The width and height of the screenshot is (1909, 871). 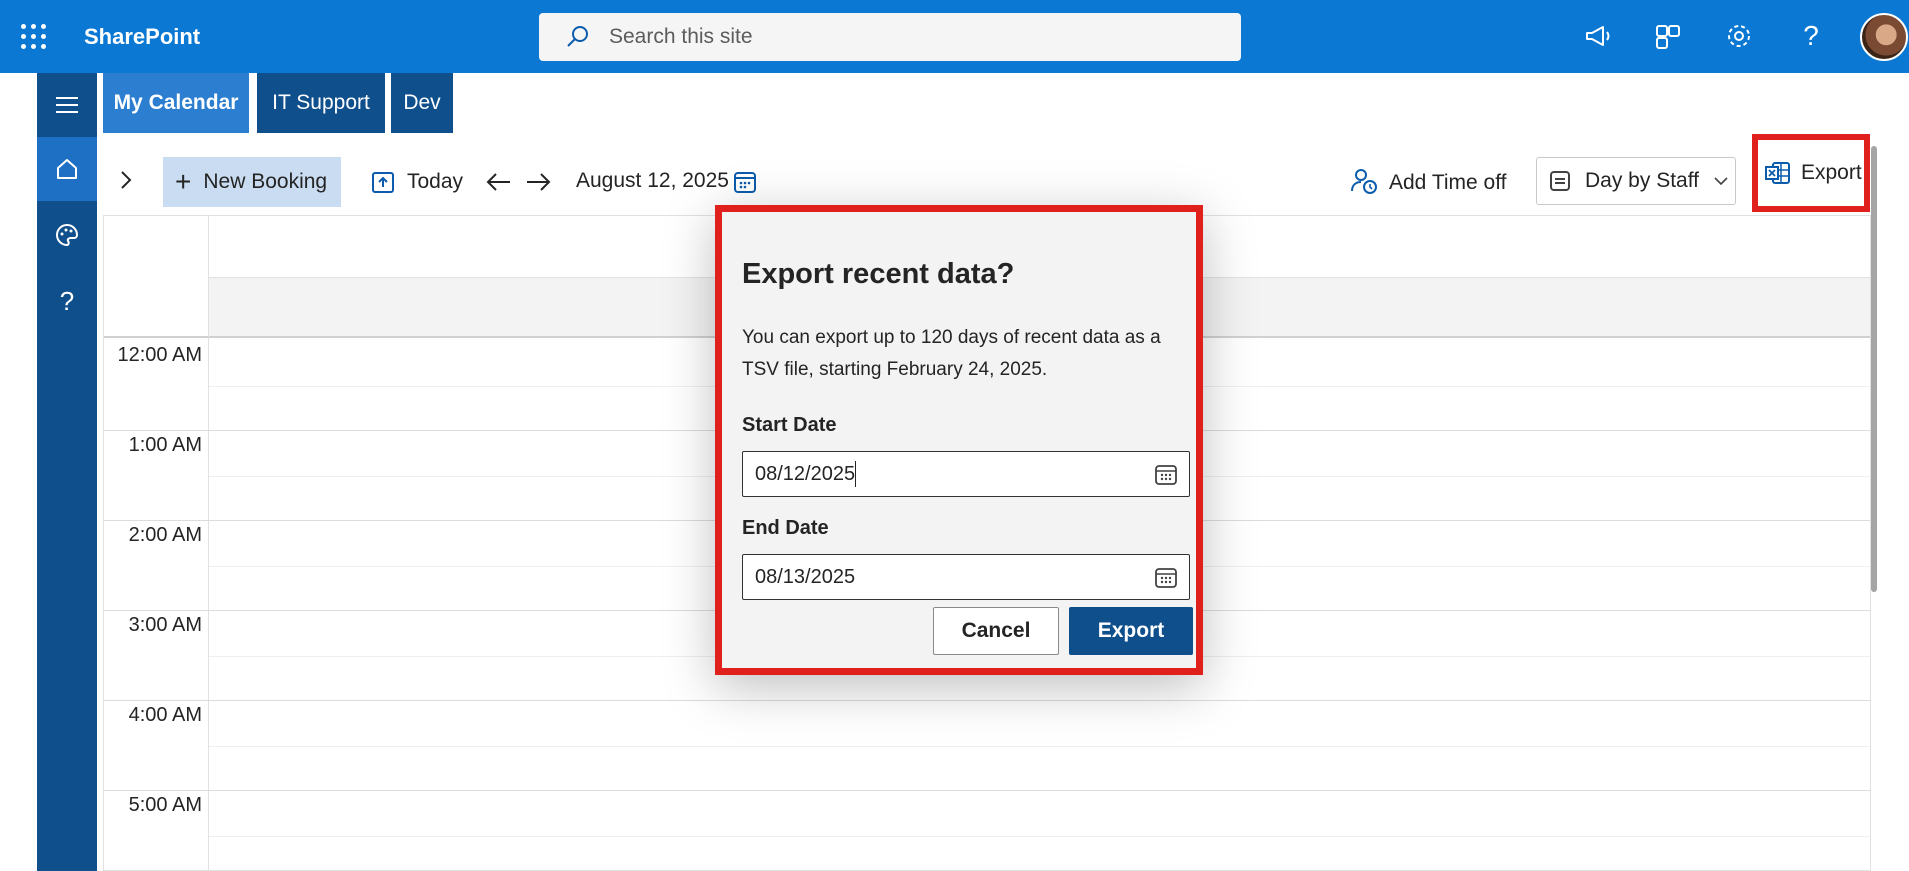 I want to click on export-toolbar-label: Export, so click(x=1831, y=172).